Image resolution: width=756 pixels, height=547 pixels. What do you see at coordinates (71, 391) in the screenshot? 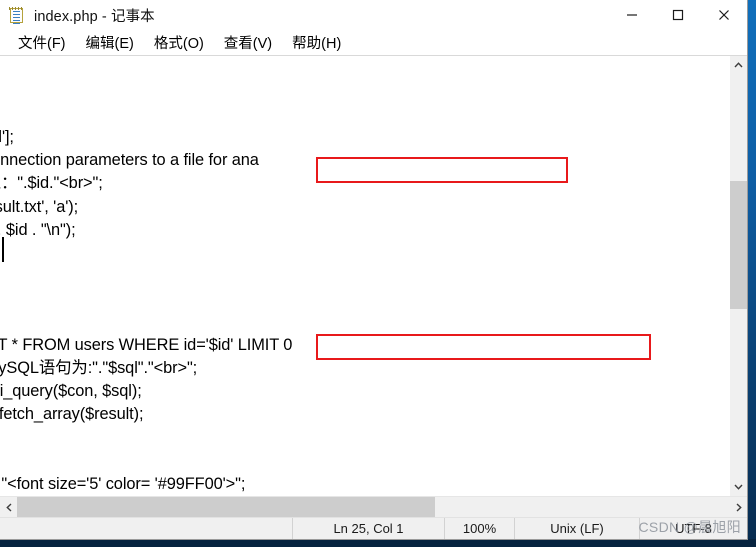
I see `code-line: $result = mysqli_query($con, $sql);` at bounding box center [71, 391].